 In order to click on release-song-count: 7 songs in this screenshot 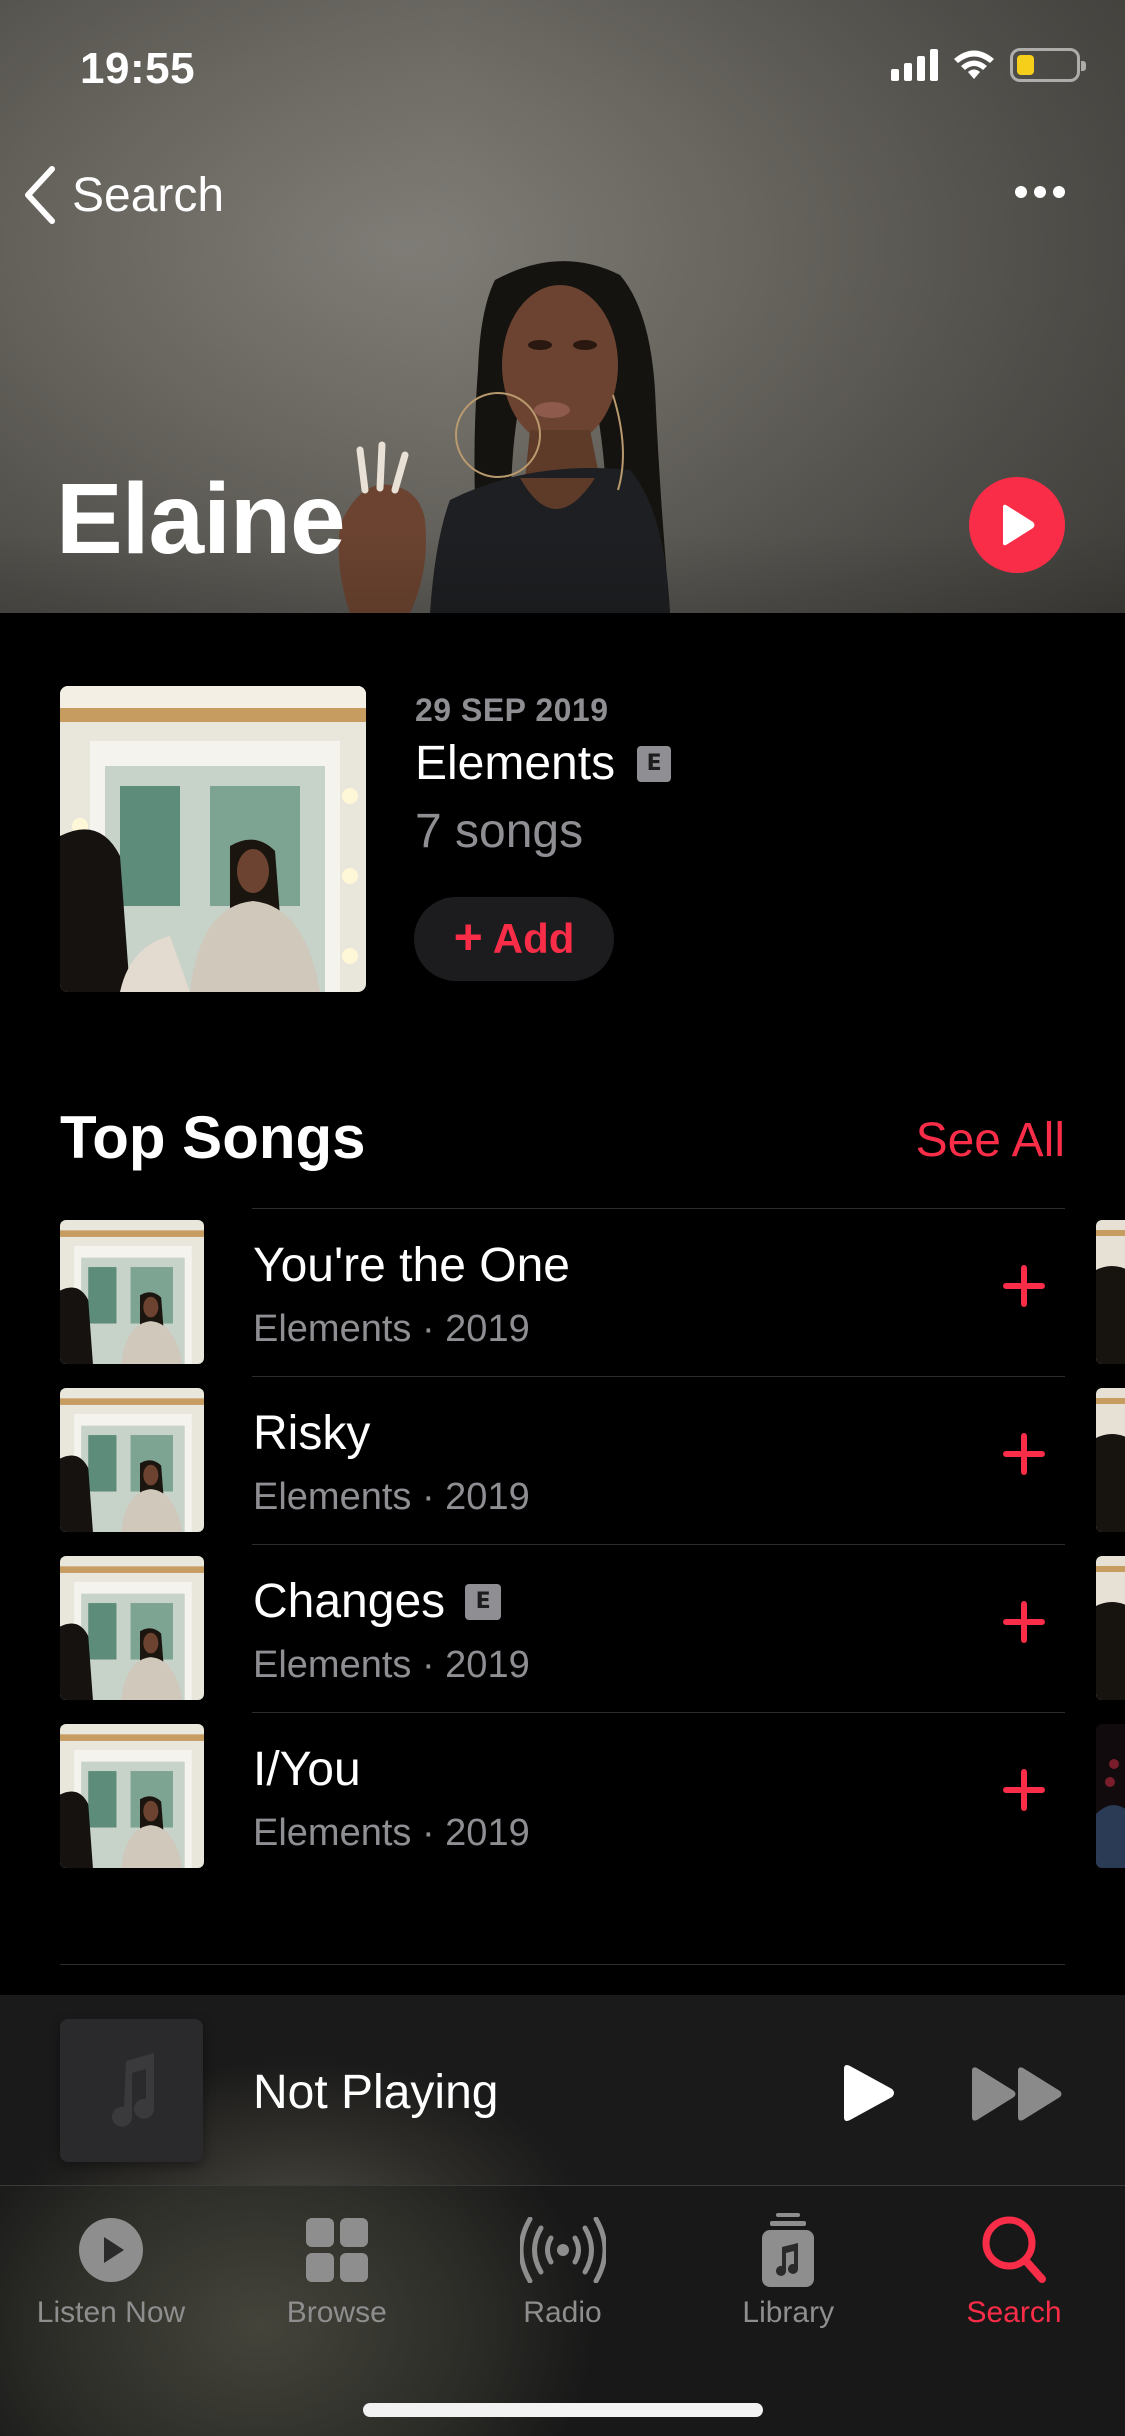, I will do `click(499, 831)`.